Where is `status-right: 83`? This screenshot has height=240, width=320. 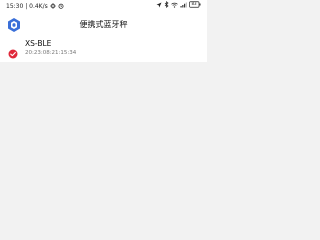
status-right: 83 is located at coordinates (178, 7).